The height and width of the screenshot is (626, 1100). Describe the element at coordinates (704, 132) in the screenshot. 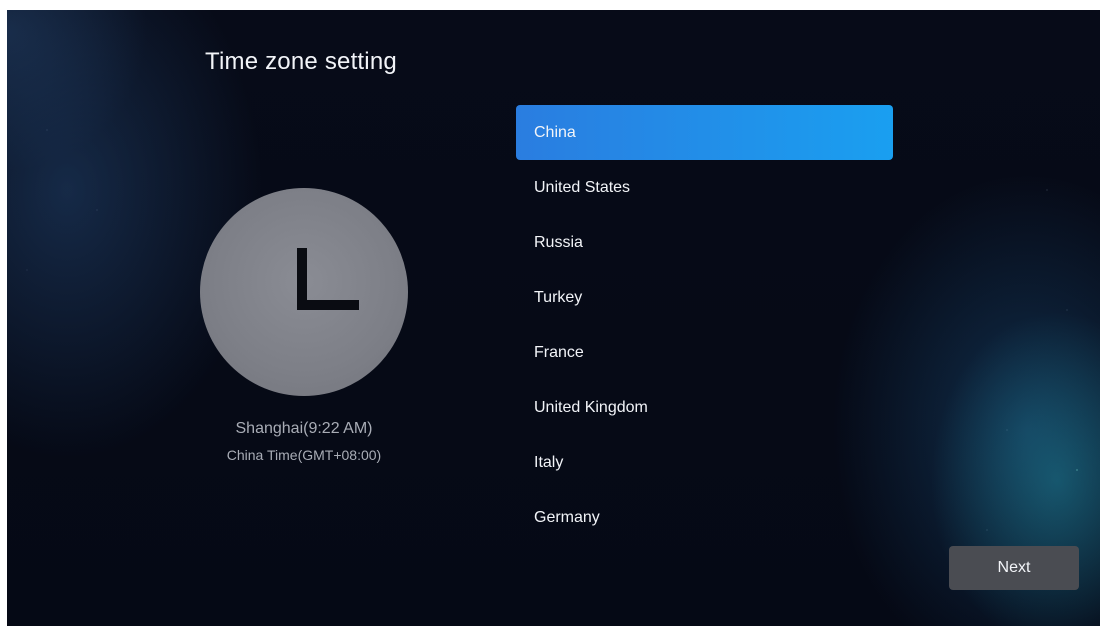

I see `country-item-china: China` at that location.